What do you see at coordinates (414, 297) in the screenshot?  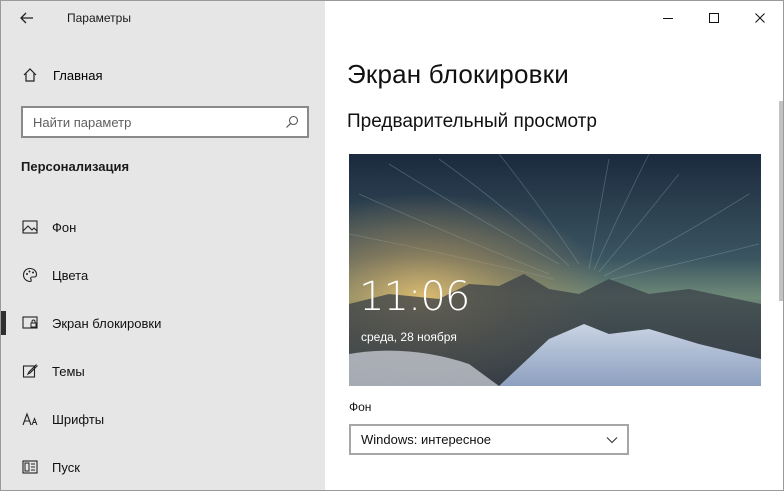 I see `preview-clock: 11:06` at bounding box center [414, 297].